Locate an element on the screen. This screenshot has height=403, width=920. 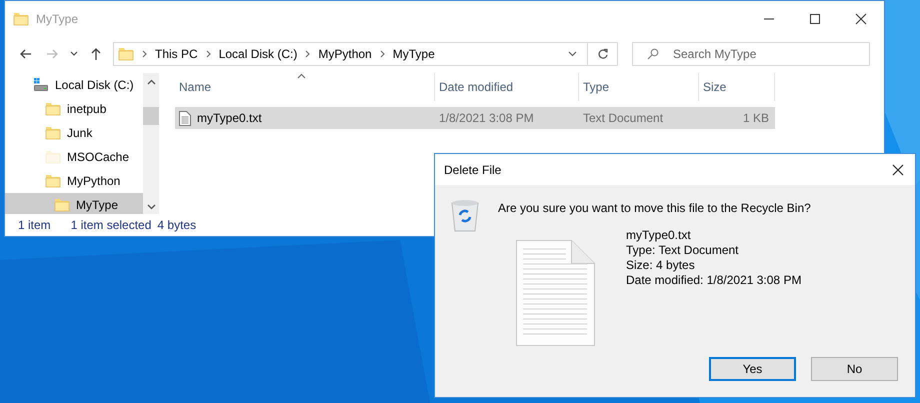
file-row: myType0.txt 1/8/2021 3:08 PM Text Document 1 KB is located at coordinates (475, 118).